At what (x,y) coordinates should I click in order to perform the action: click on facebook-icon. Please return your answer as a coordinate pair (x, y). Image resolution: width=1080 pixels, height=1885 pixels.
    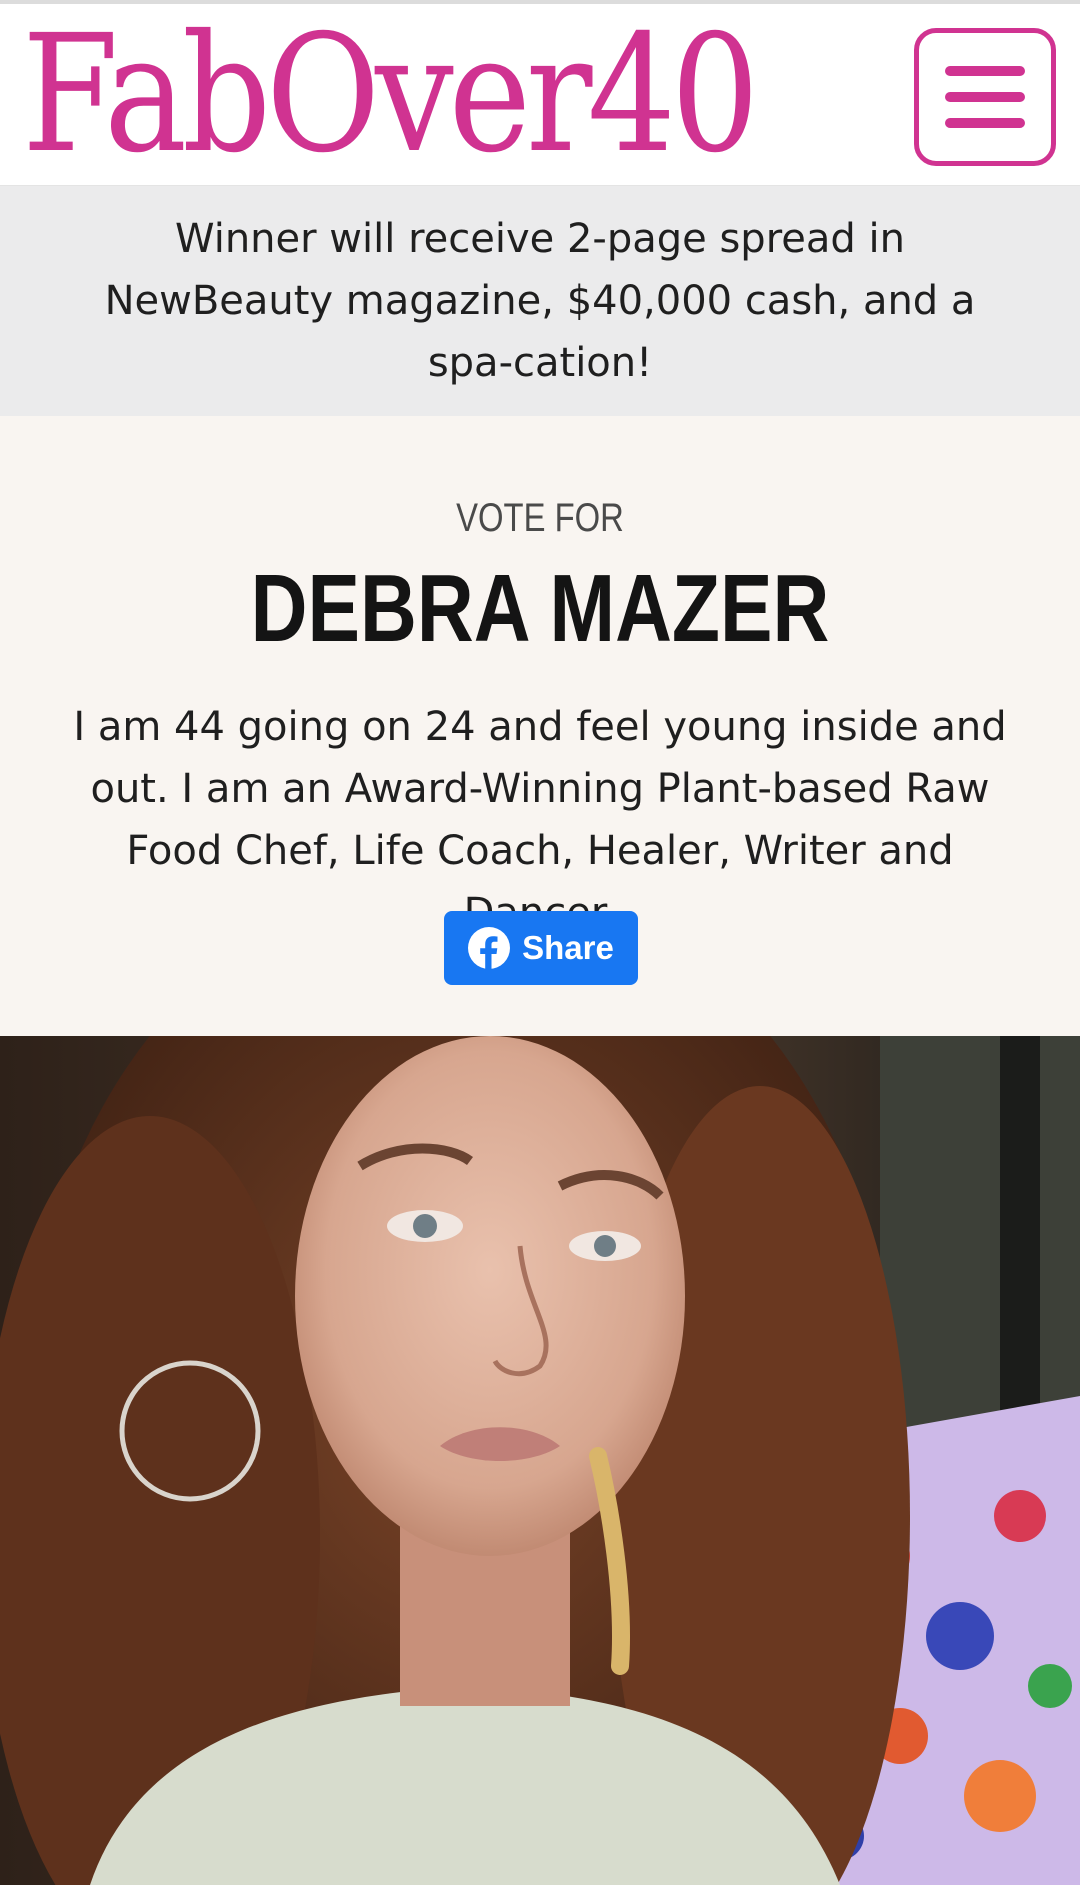
    Looking at the image, I should click on (489, 948).